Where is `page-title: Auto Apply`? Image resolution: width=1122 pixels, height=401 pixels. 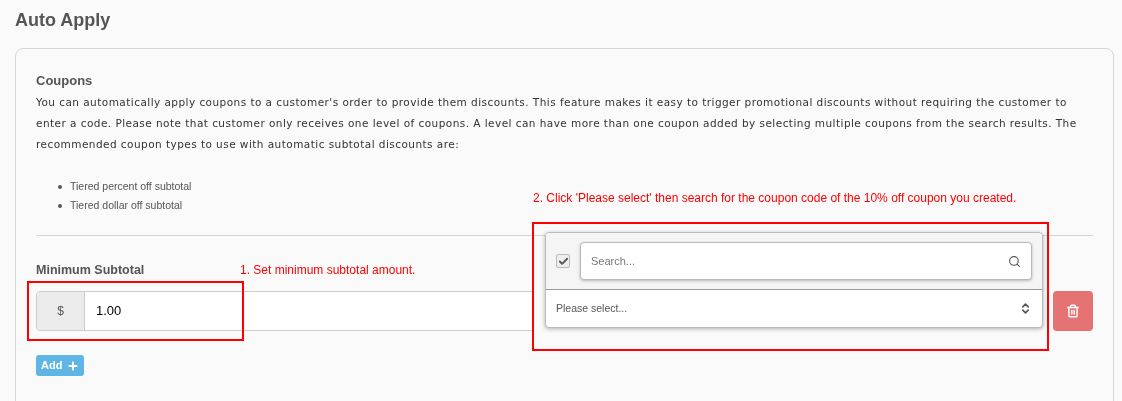 page-title: Auto Apply is located at coordinates (63, 20).